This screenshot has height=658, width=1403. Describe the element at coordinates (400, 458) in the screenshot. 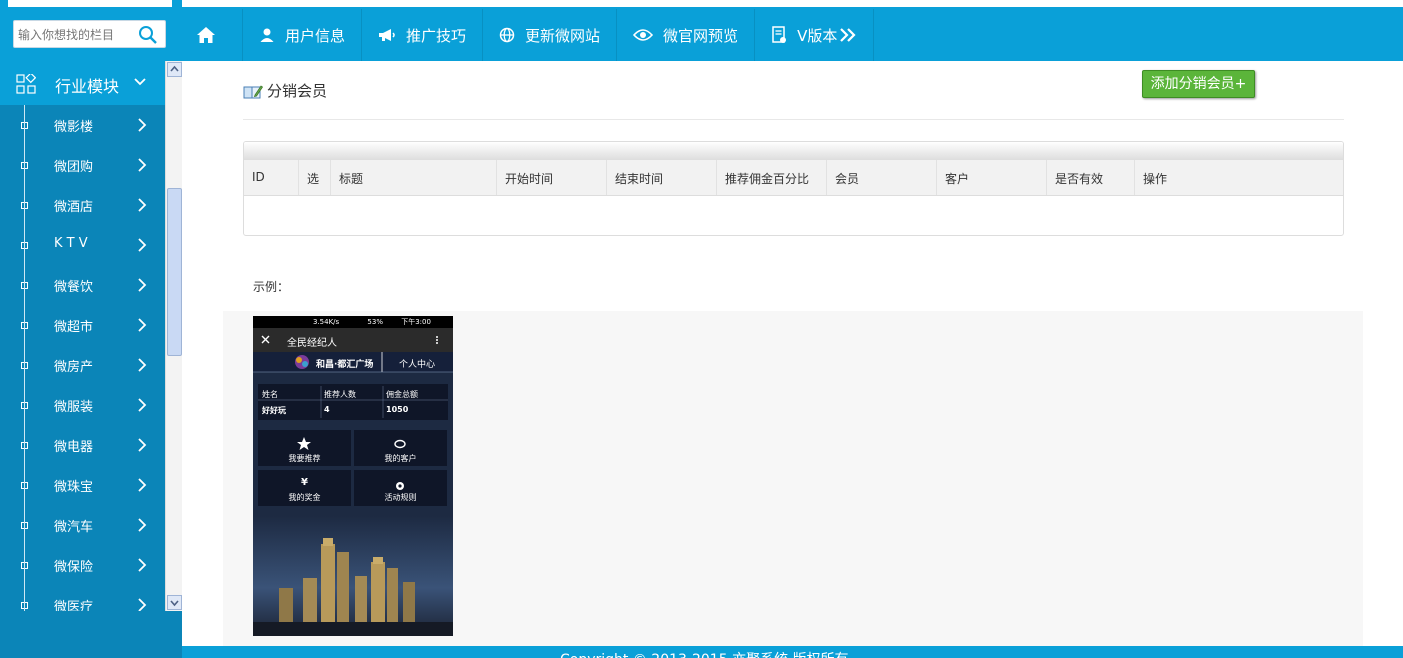

I see `phone-btn-customers: 我的客户` at that location.